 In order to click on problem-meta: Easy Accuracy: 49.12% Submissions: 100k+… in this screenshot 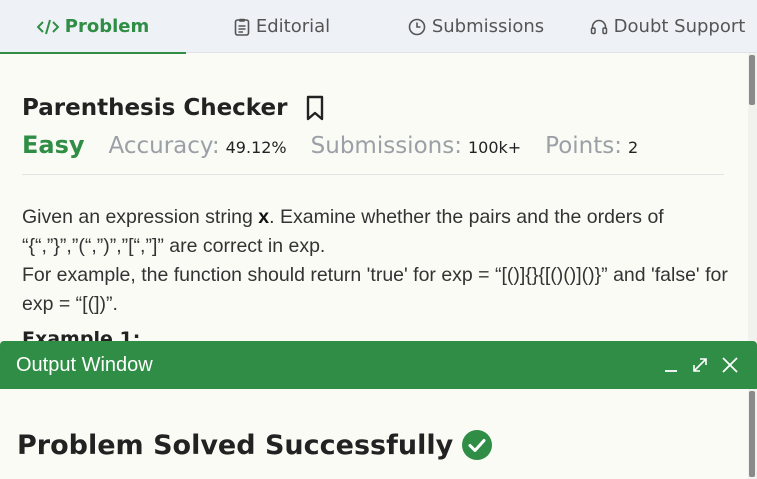, I will do `click(342, 145)`.